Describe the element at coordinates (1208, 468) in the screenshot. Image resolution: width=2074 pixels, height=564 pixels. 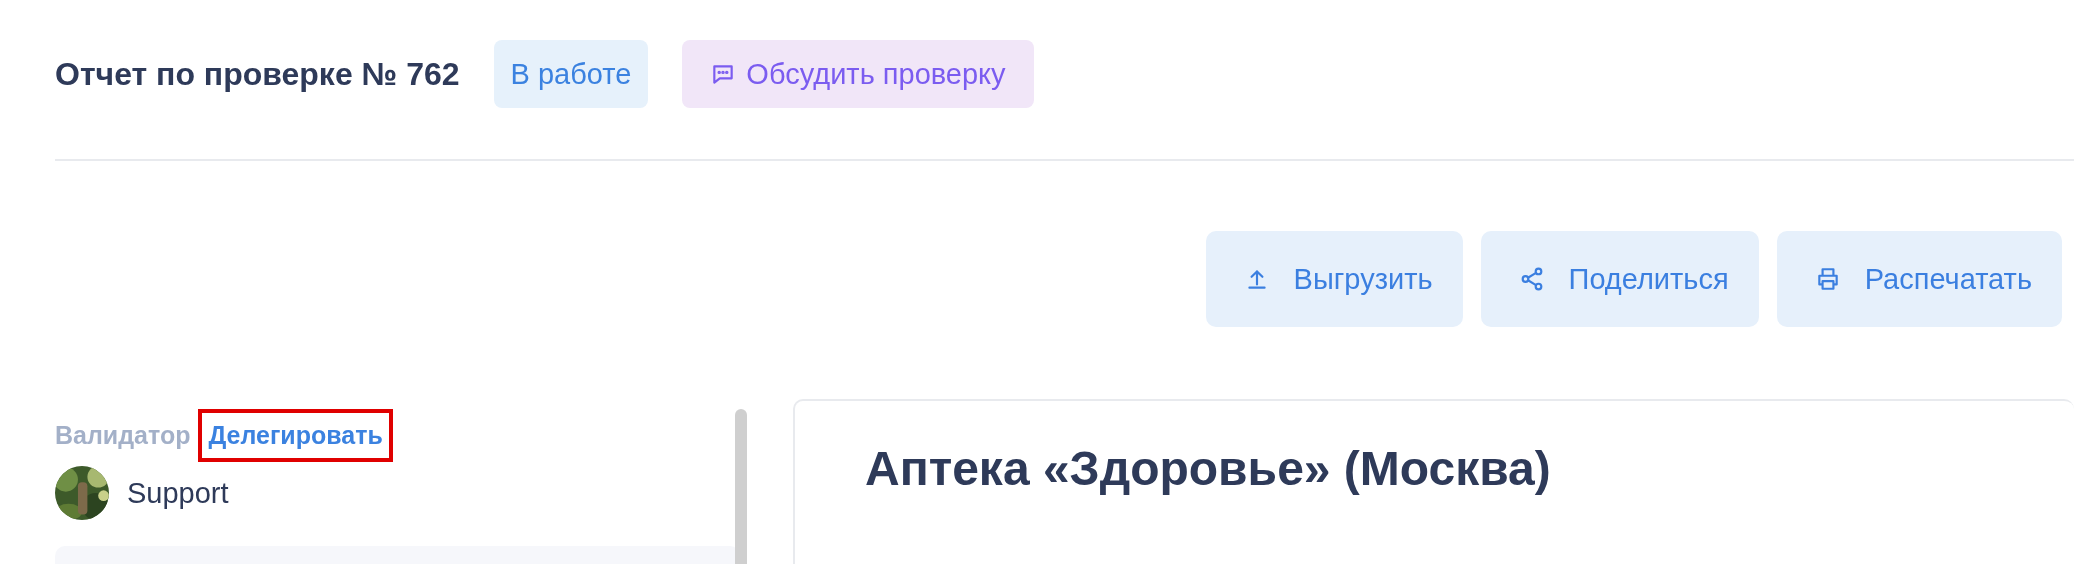
I see `pharmacy-title: Аптека «Здоровье» (Москва)` at that location.